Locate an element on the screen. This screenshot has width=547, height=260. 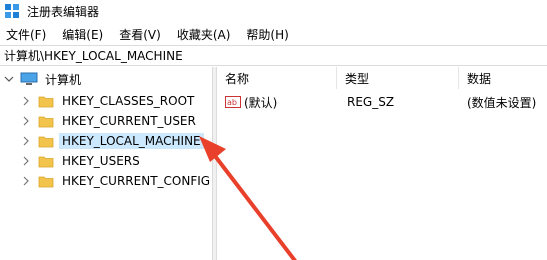
string-value-icon: ab is located at coordinates (233, 102).